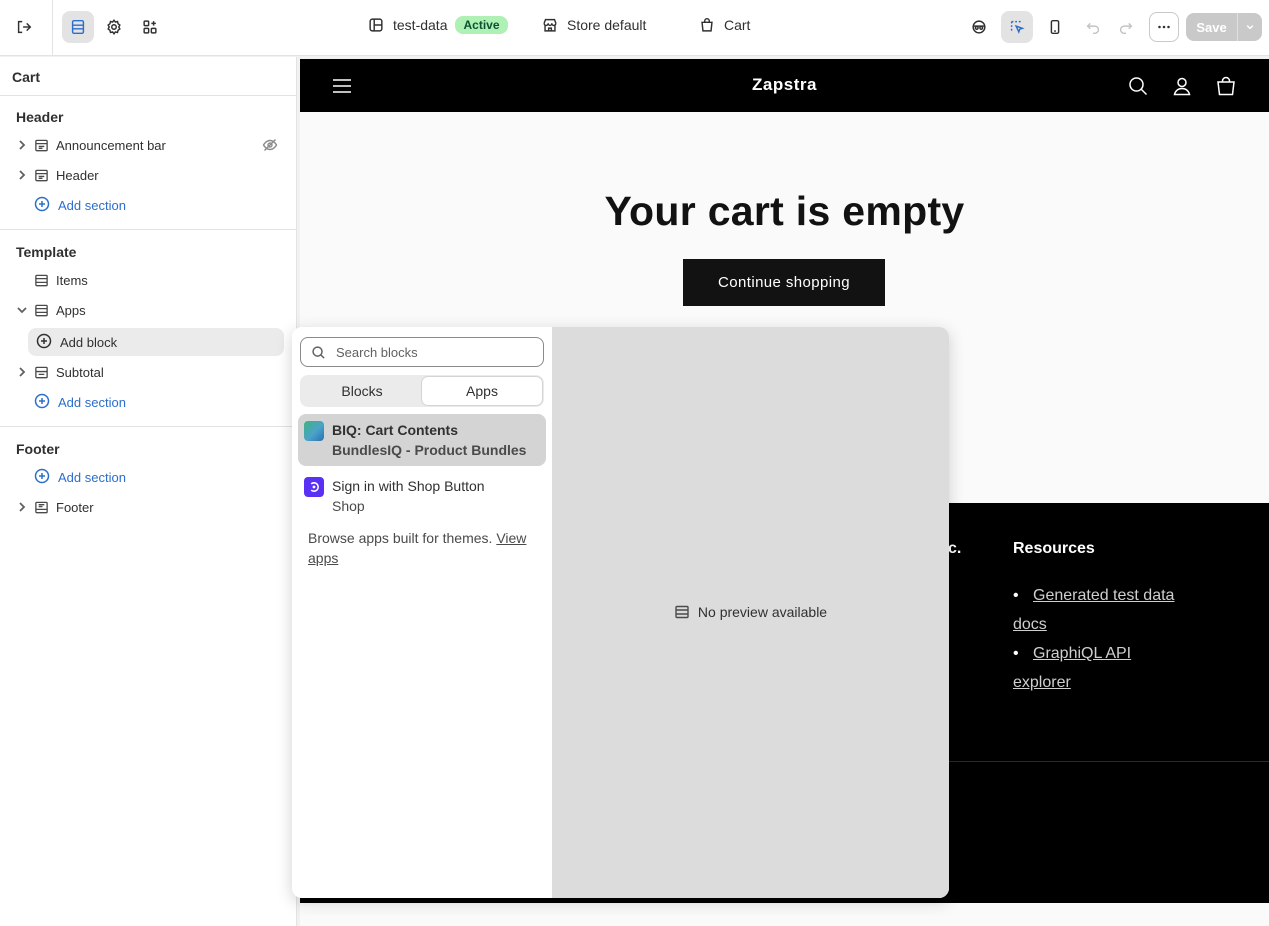 The image size is (1269, 926). I want to click on sidebar-item-label: Items, so click(72, 280).